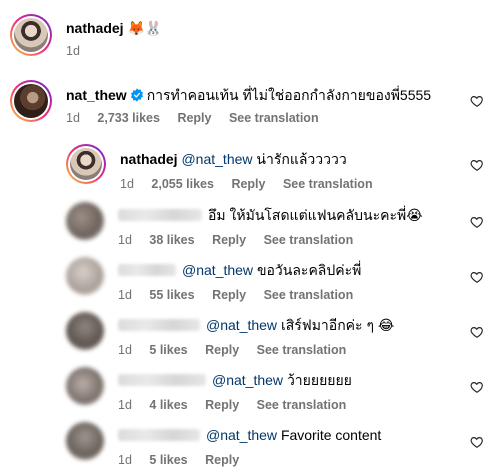 This screenshot has width=498, height=474. Describe the element at coordinates (301, 159) in the screenshot. I see `reply-text: น่ารักแล้ววววว` at that location.